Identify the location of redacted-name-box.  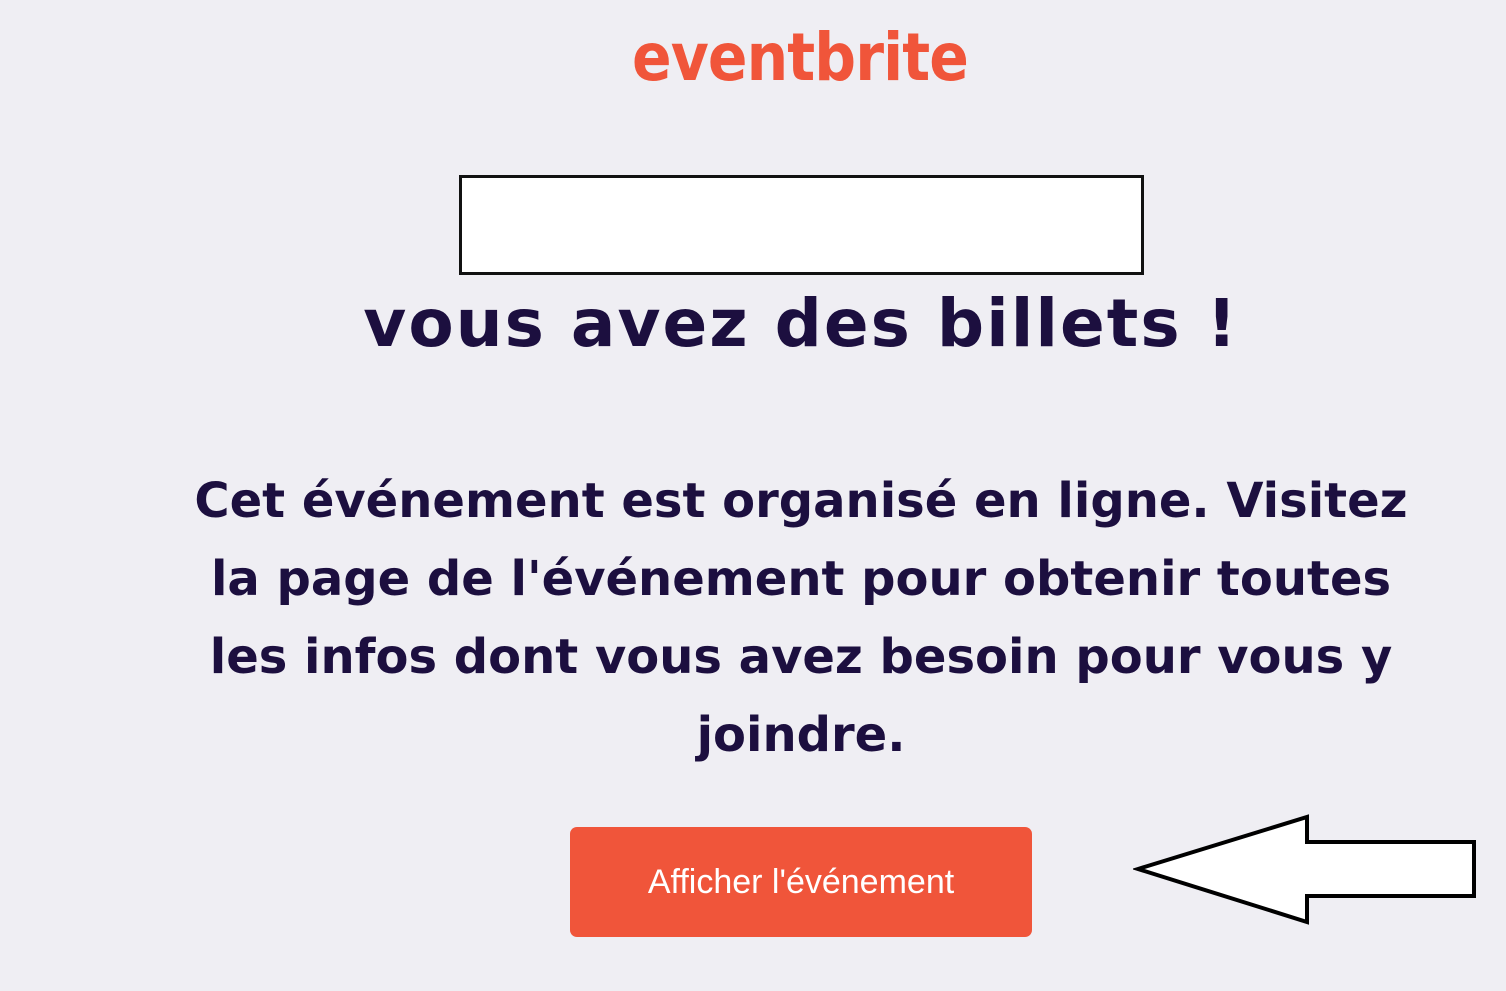
(801, 225).